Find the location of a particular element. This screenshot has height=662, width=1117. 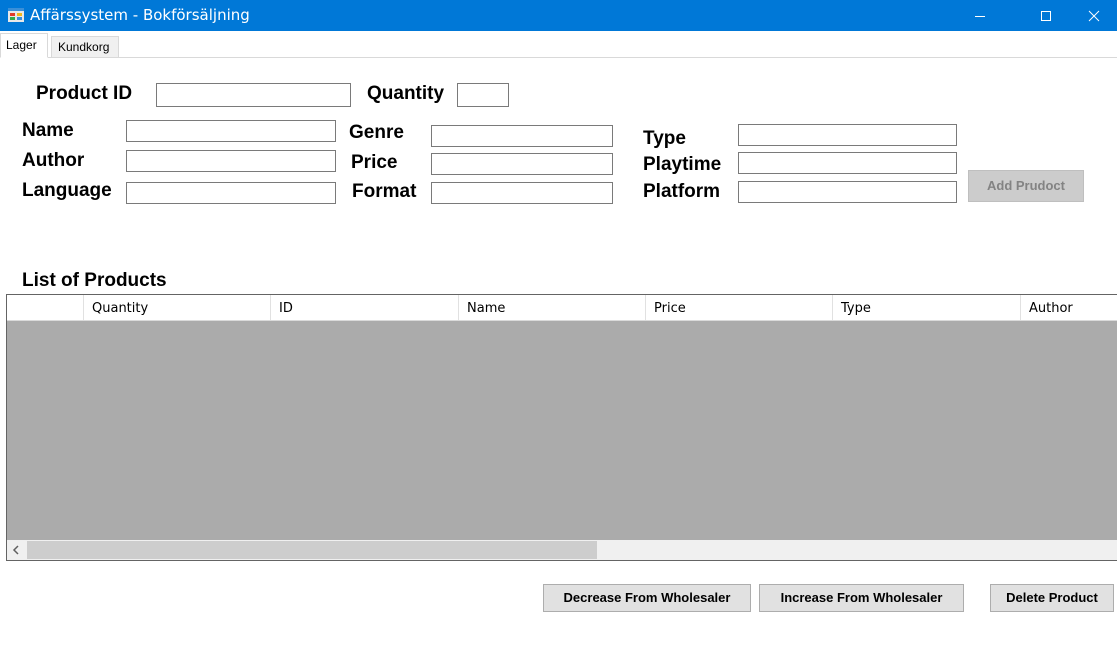

minimize-icon is located at coordinates (980, 16).